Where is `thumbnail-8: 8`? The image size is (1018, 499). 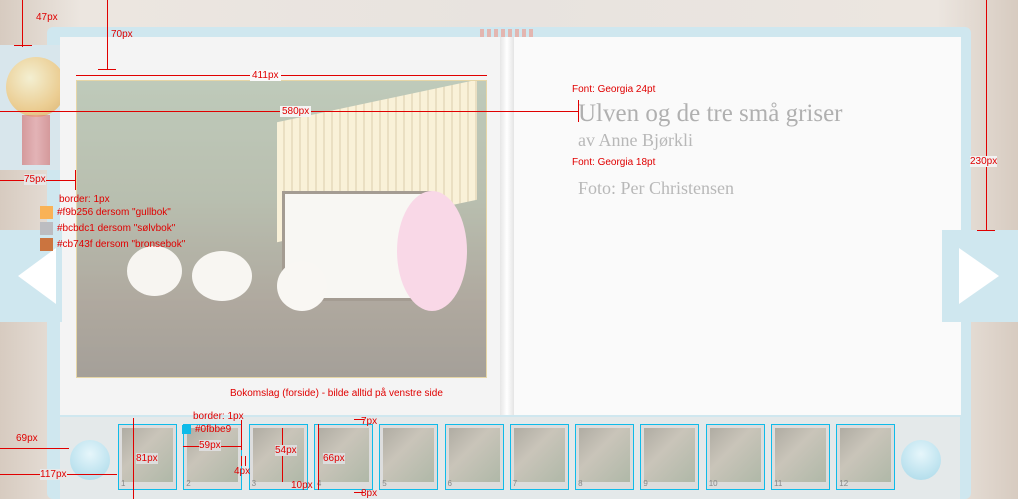
thumbnail-8: 8 is located at coordinates (605, 457).